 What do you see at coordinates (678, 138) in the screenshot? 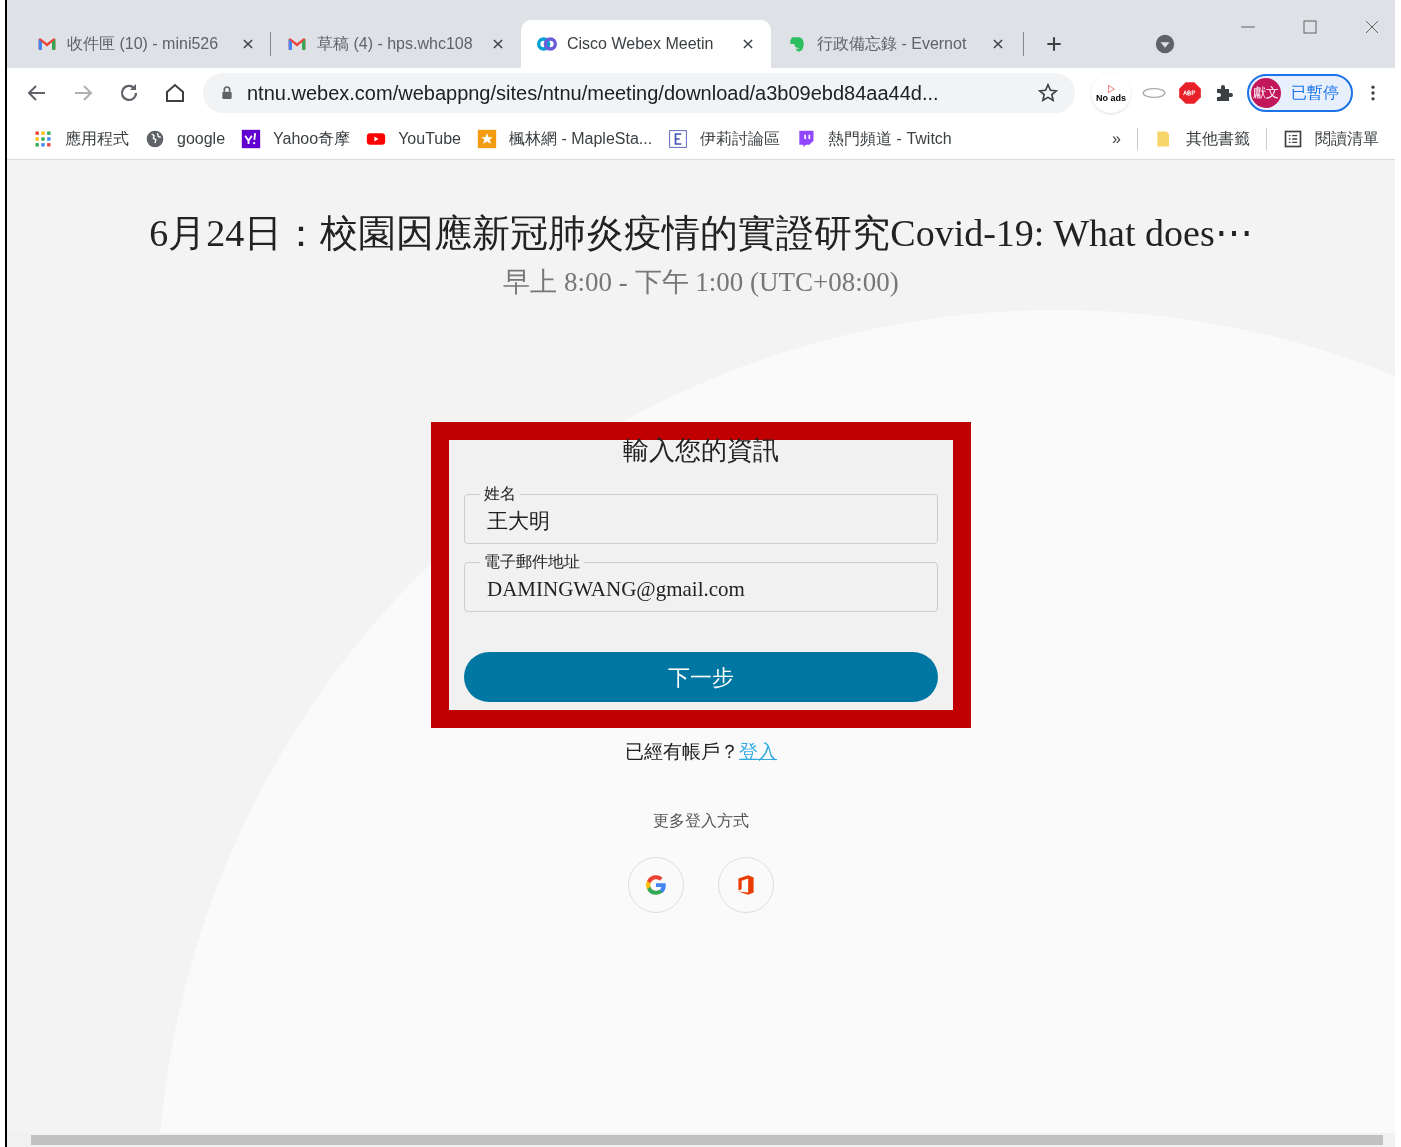
I see `letter-e-icon` at bounding box center [678, 138].